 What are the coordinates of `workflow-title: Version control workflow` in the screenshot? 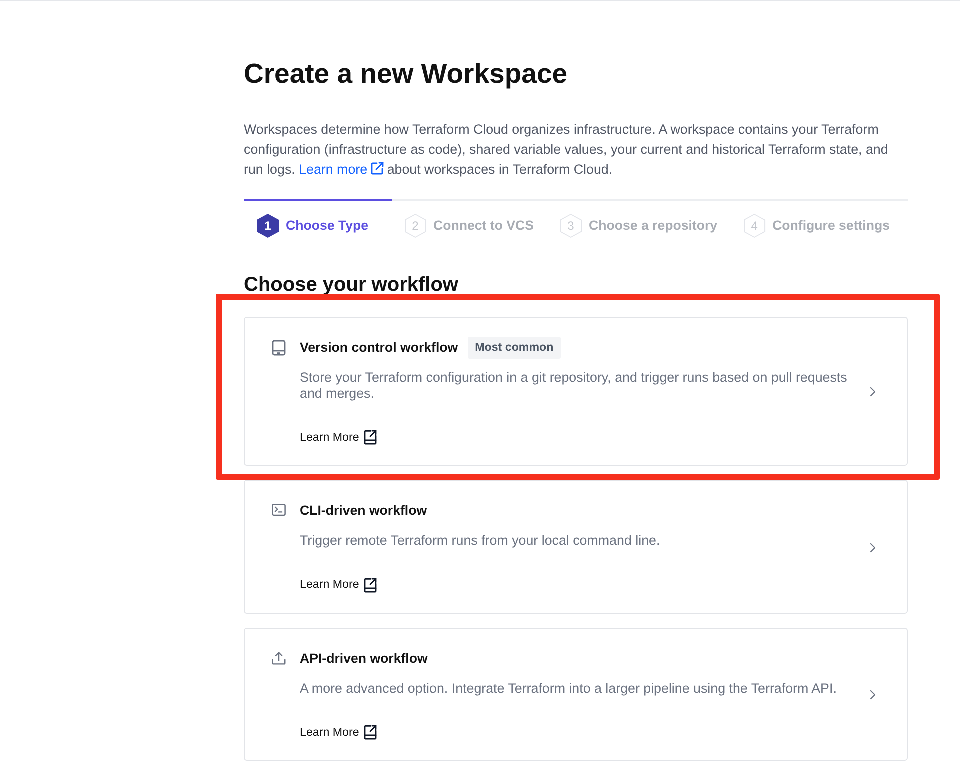 It's located at (379, 348).